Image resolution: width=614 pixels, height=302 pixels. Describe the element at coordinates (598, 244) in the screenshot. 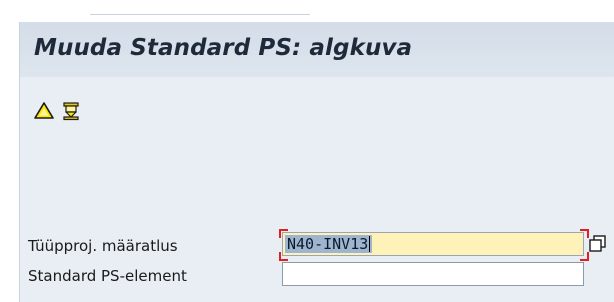

I see `value-help-icon` at that location.